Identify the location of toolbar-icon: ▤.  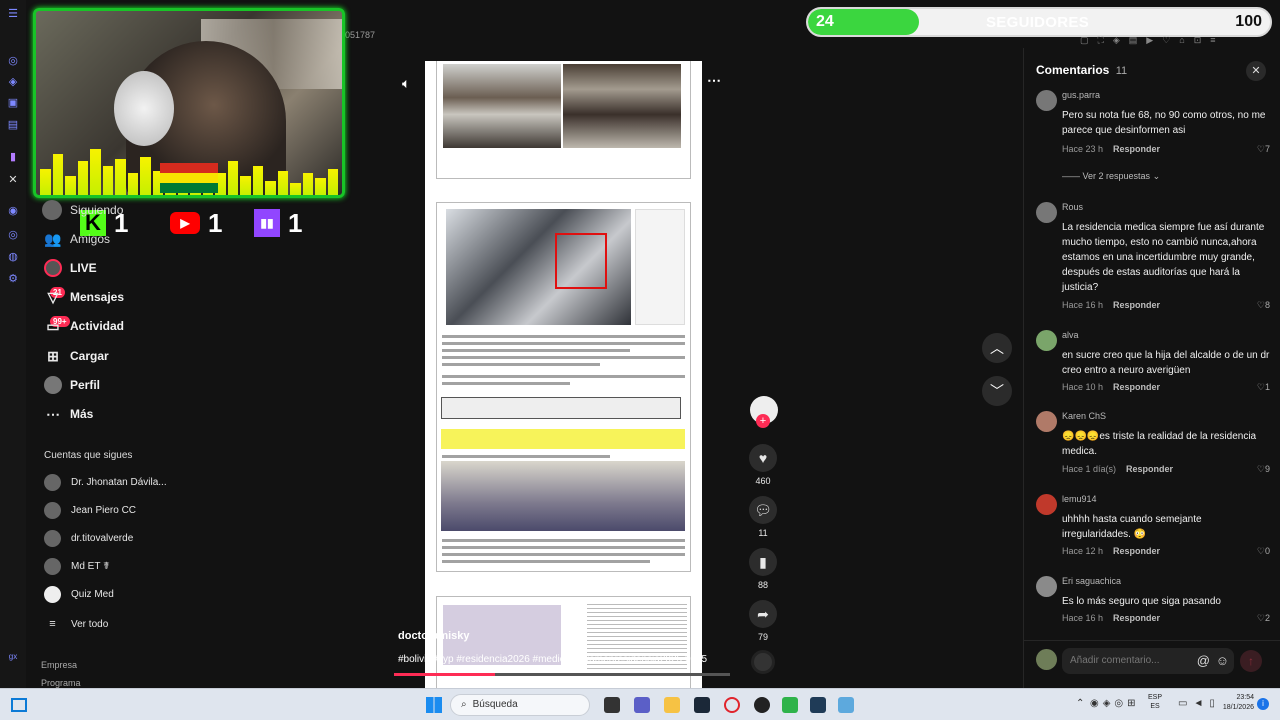
(1133, 40).